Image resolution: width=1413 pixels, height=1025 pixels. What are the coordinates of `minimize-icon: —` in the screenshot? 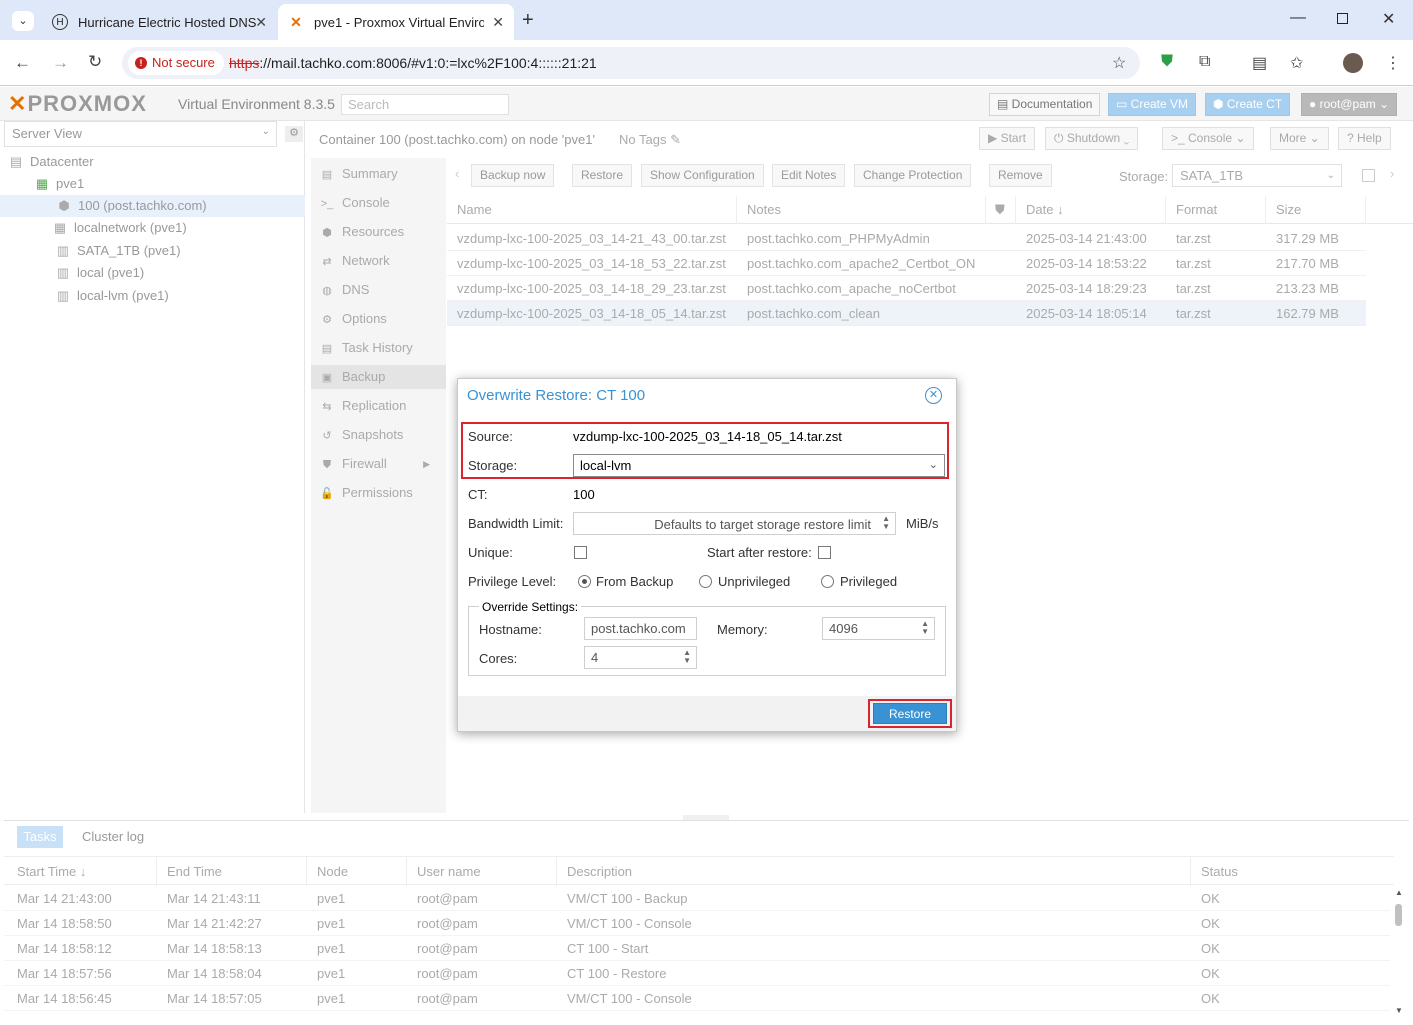 It's located at (1298, 18).